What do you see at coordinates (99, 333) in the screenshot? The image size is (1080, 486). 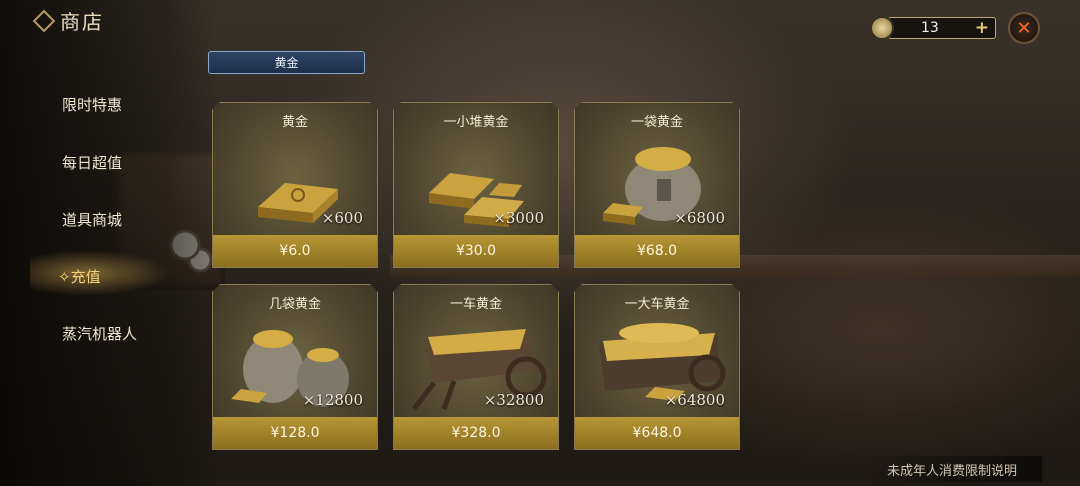 I see `sidebar-item-steam-robot: 蒸汽机器人` at bounding box center [99, 333].